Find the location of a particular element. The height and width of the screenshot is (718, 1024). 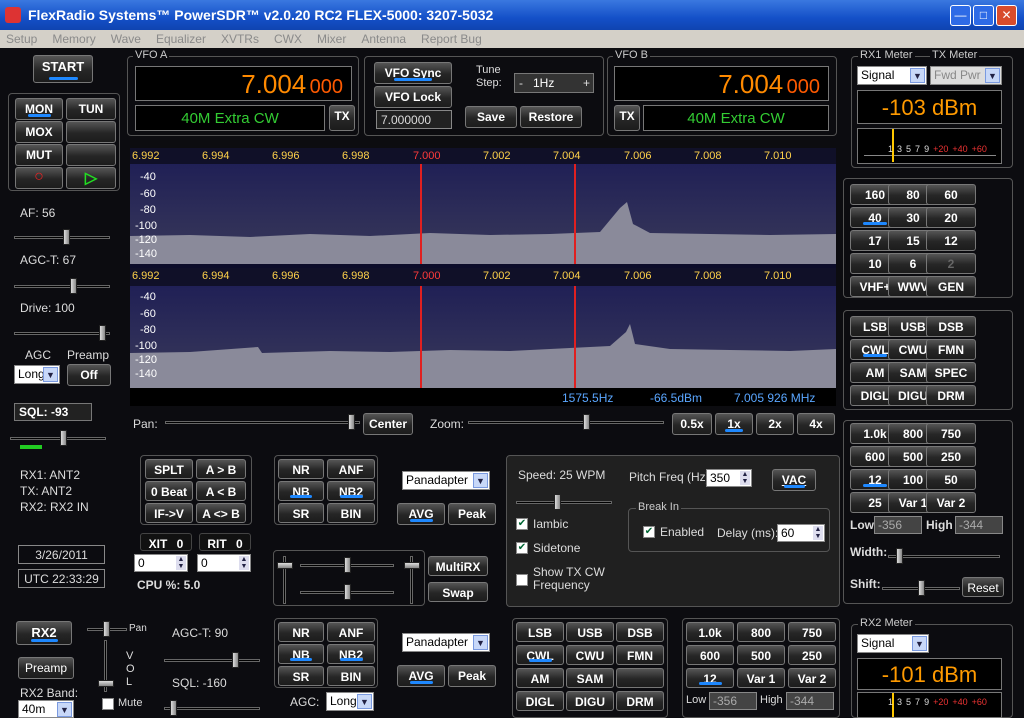

rx2-filter-500-button: 500 is located at coordinates (761, 655).